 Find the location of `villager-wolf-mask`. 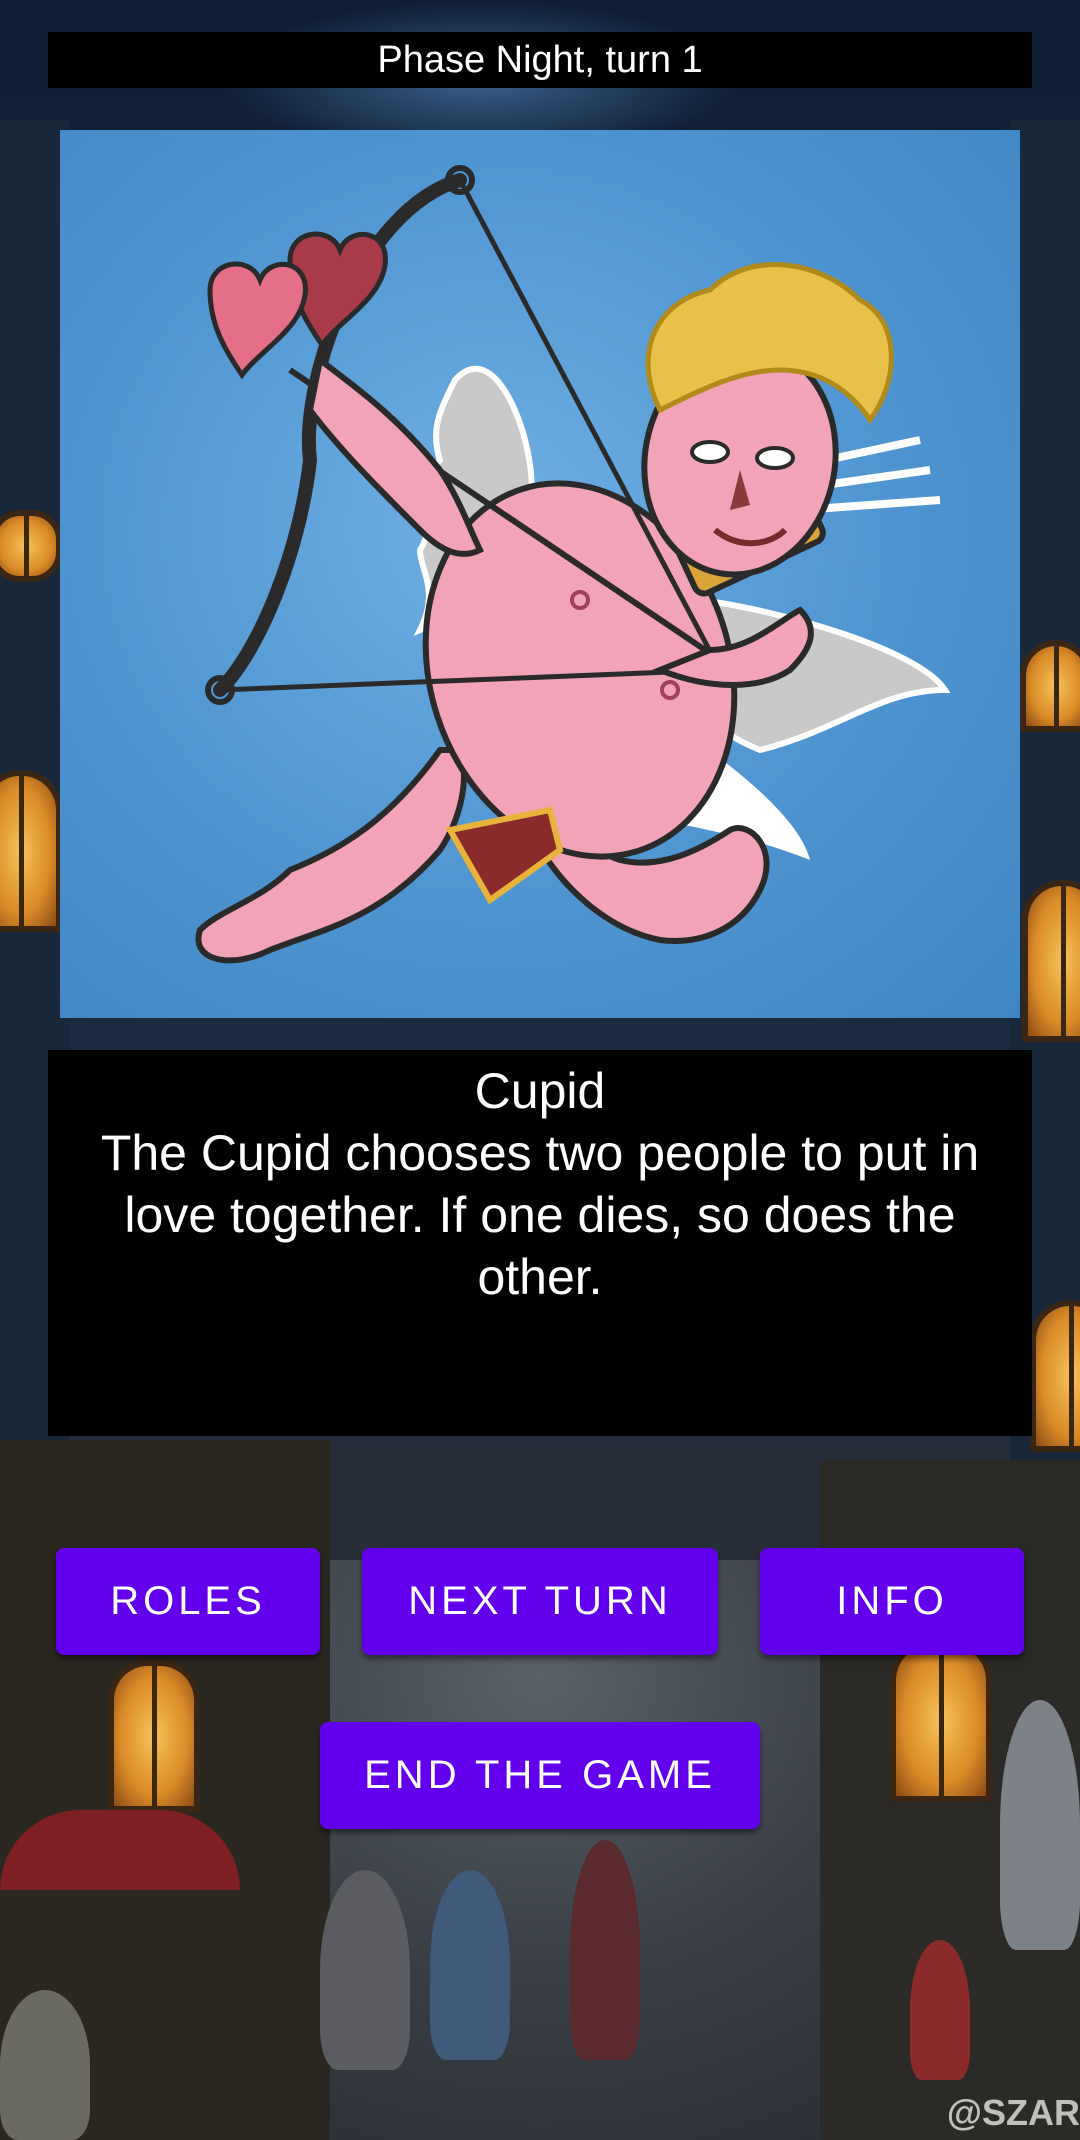

villager-wolf-mask is located at coordinates (1040, 1825).